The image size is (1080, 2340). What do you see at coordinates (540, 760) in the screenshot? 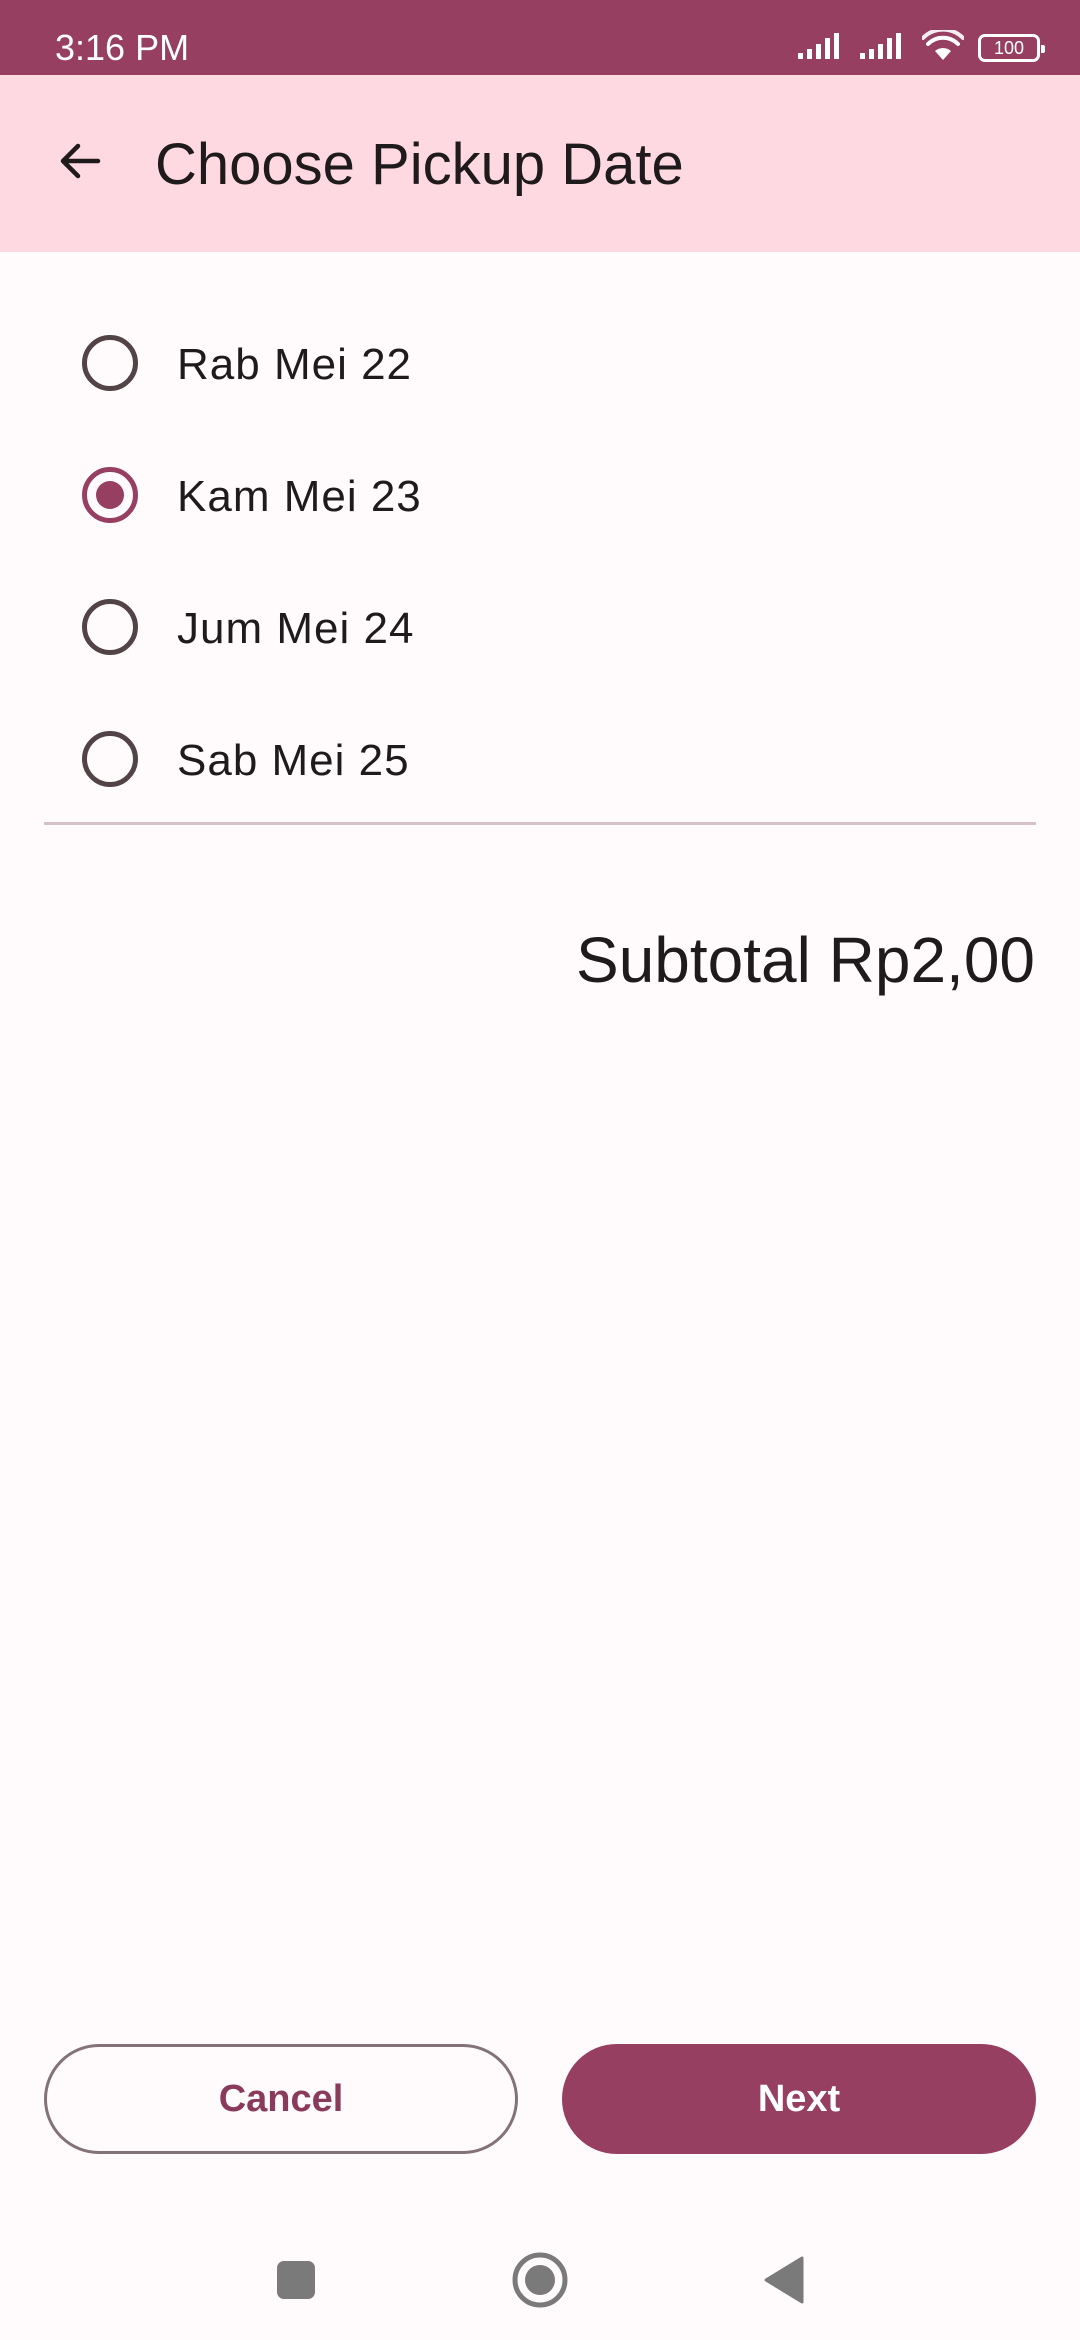
I see `pickup-date-option: Sab Mei 25` at bounding box center [540, 760].